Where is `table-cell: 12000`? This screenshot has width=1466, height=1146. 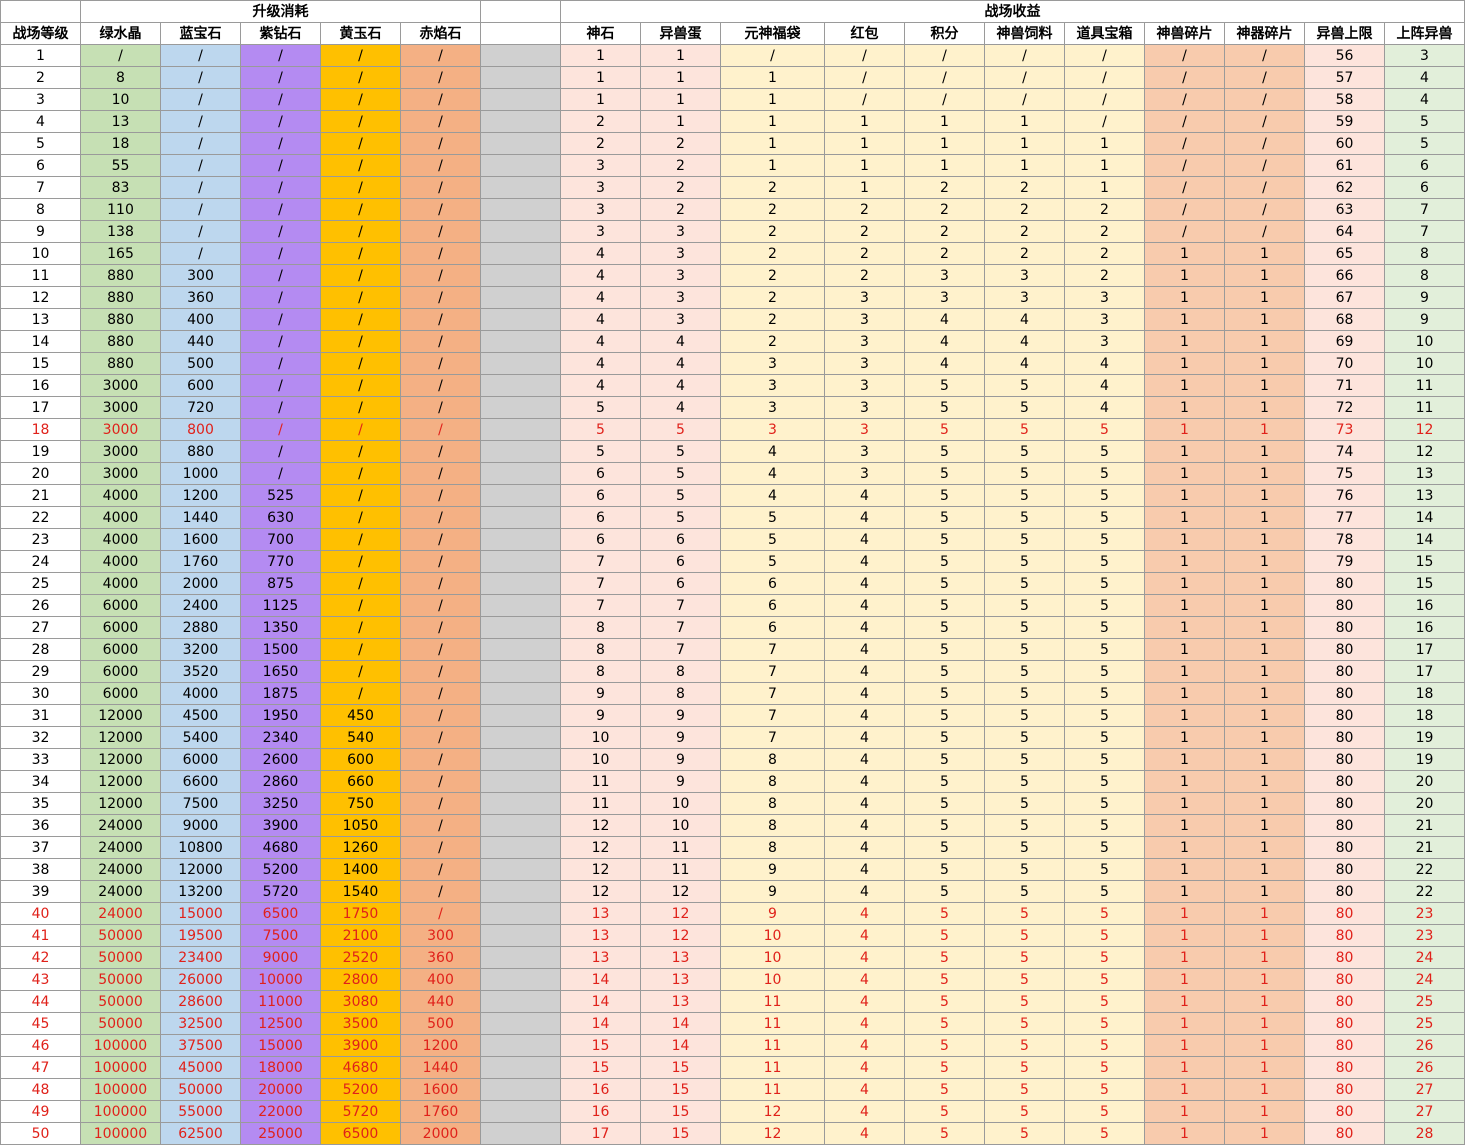
table-cell: 12000 is located at coordinates (200, 869).